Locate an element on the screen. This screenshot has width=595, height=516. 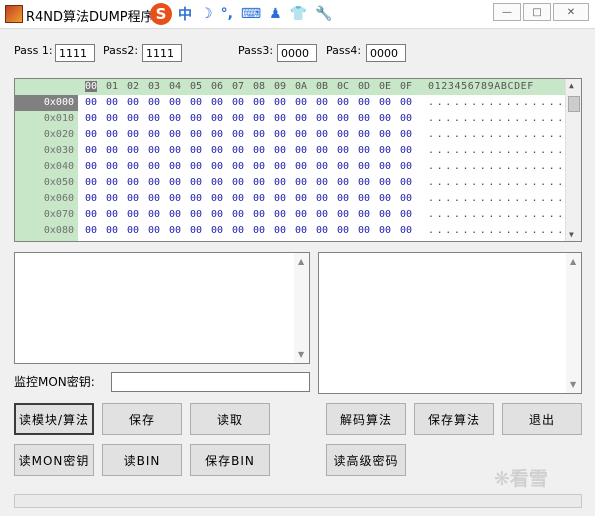
exit-button: 退出 is located at coordinates (542, 419).